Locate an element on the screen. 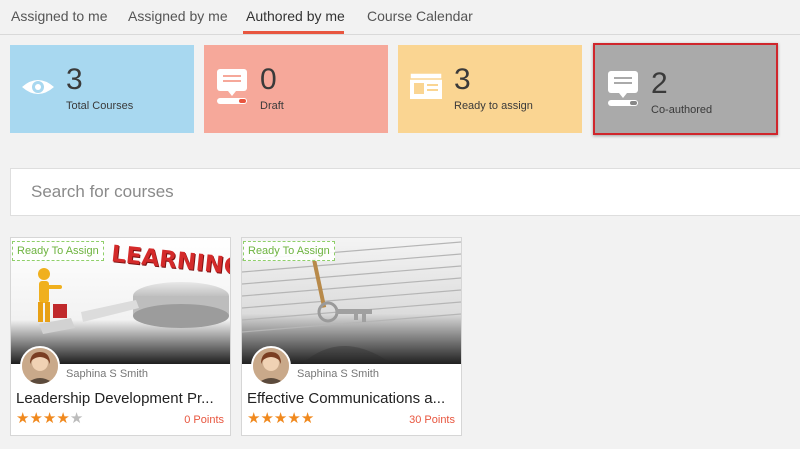 Image resolution: width=800 pixels, height=449 pixels. stat-card-ready-to-assign: 3 Ready to assign is located at coordinates (490, 89).